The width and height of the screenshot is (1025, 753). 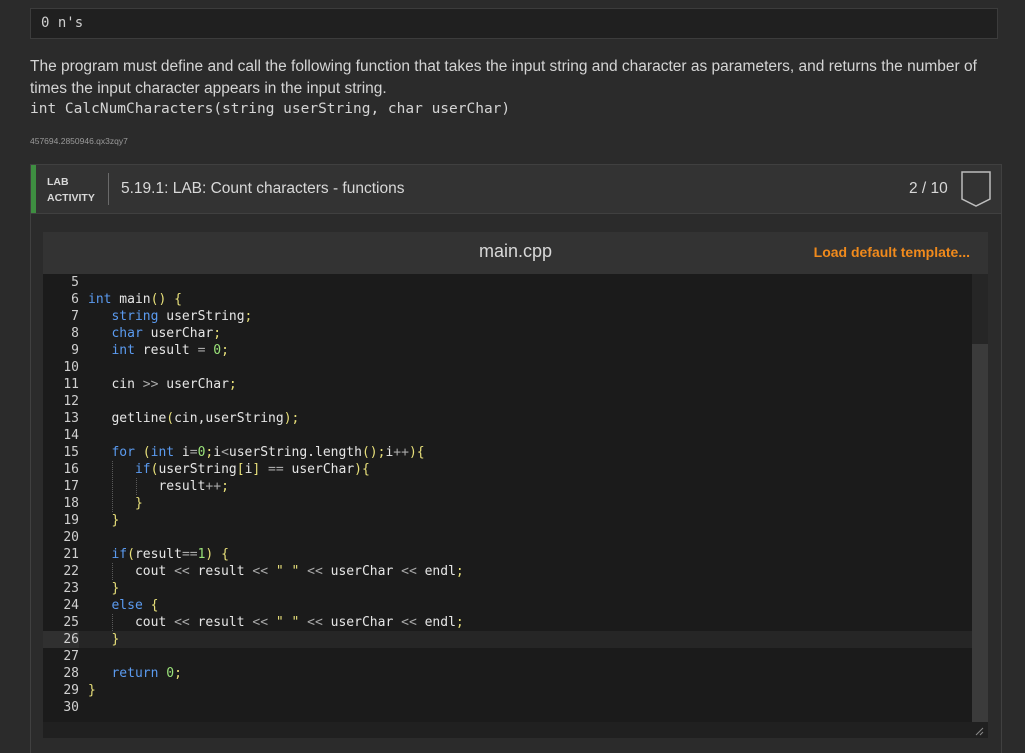 I want to click on line-number: 10, so click(x=71, y=367).